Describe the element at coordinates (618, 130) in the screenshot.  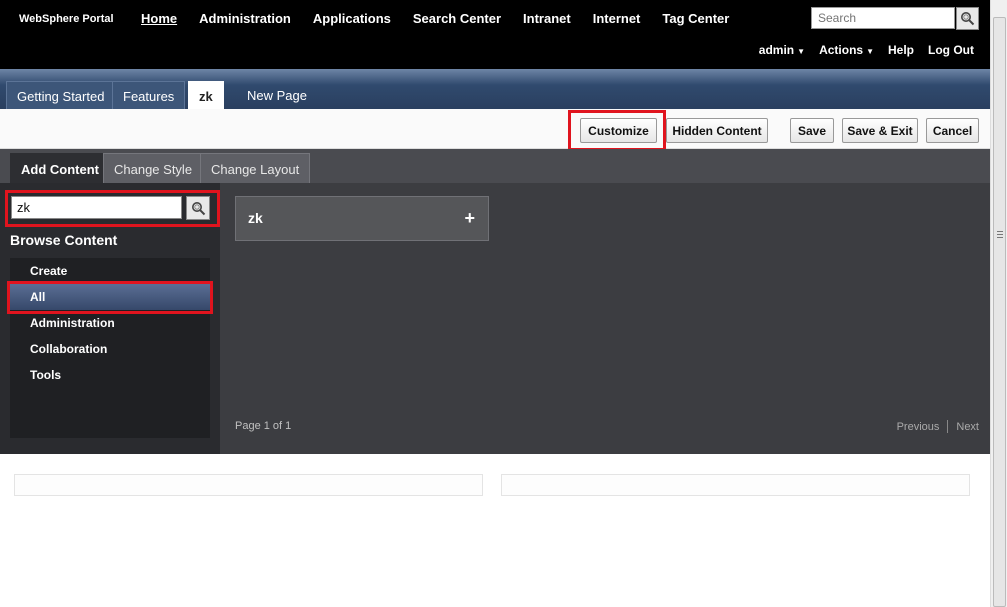
I see `customize-button: Customize` at that location.